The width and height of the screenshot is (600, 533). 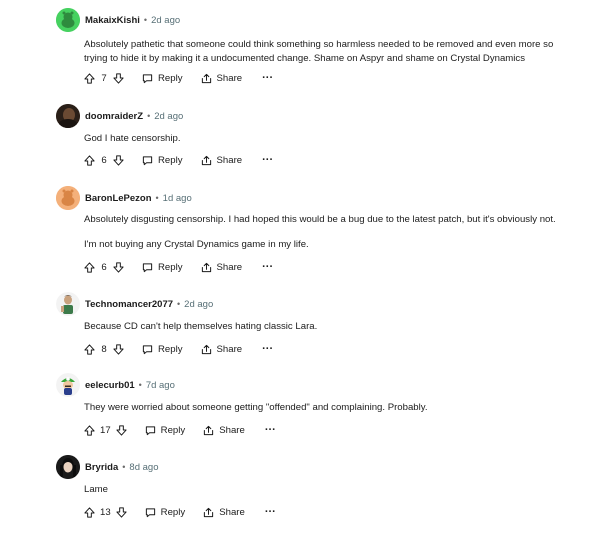 I want to click on vote-count: 6, so click(x=104, y=267).